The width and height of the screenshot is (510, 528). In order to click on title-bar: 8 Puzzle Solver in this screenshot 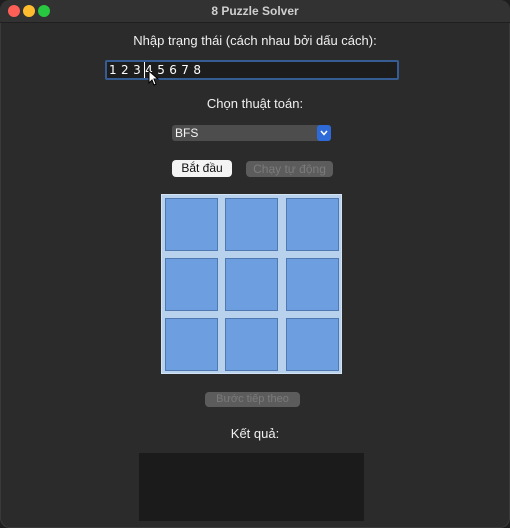, I will do `click(255, 11)`.